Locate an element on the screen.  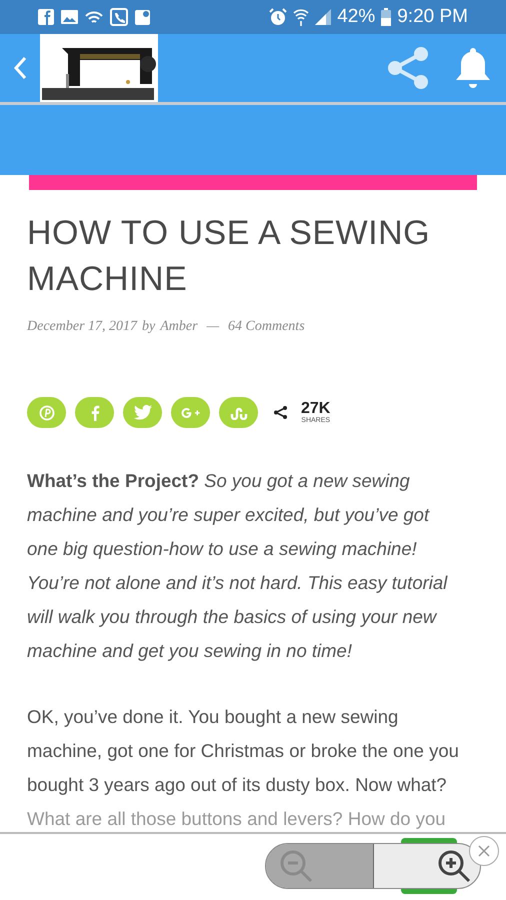
article-paragraph: OK, you’ve done it. You bought a new sewing machine, got one for Christmas or broke the one you bought 3 years ago out of its dusty box. Now what? is located at coordinates (243, 751).